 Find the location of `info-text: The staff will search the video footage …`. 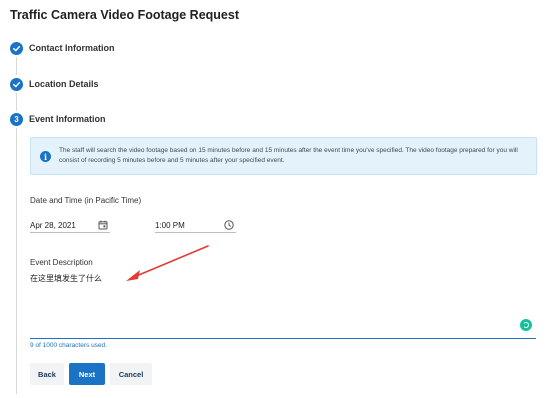

info-text: The staff will search the video footage … is located at coordinates (288, 155).